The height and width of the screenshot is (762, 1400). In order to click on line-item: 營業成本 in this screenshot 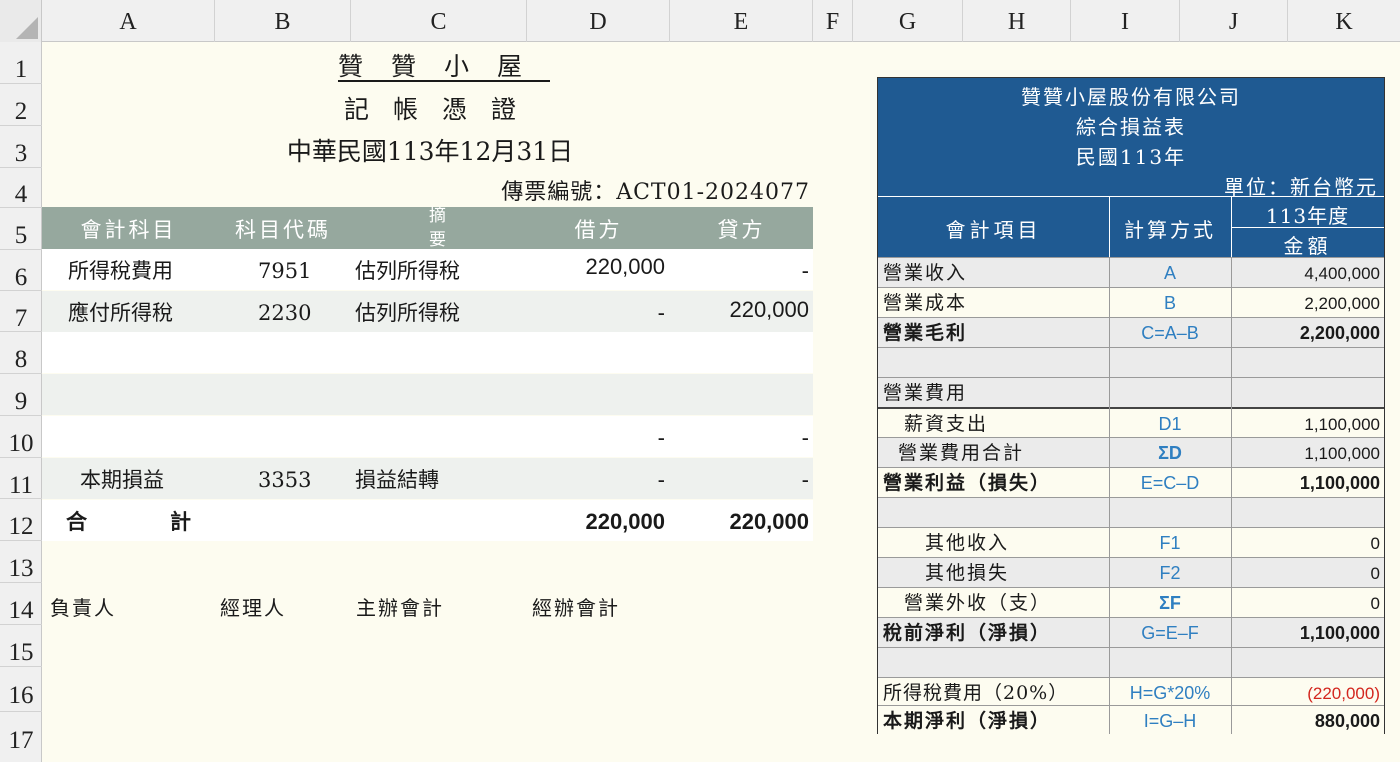, I will do `click(925, 302)`.